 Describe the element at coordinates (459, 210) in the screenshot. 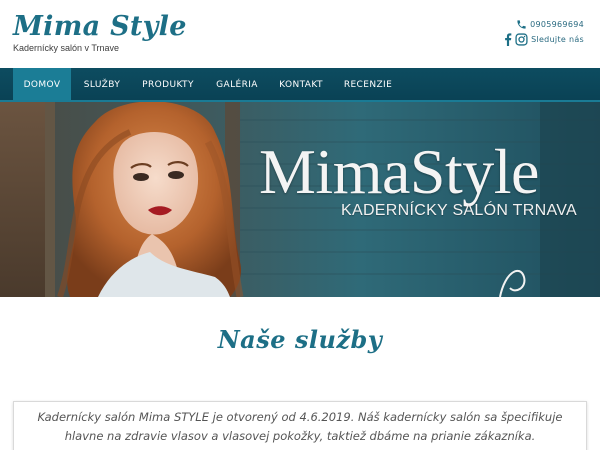

I see `hero-subtitle: KADERNÍCKY SALÓN TRNAVA` at that location.